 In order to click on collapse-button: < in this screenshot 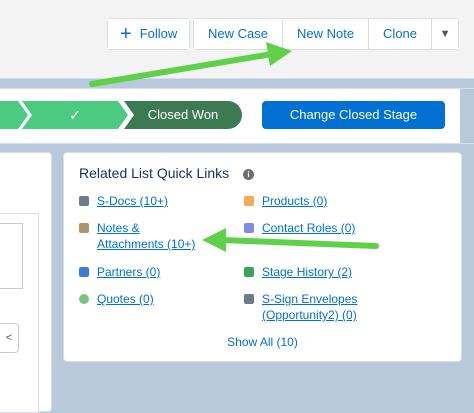, I will do `click(9, 338)`.